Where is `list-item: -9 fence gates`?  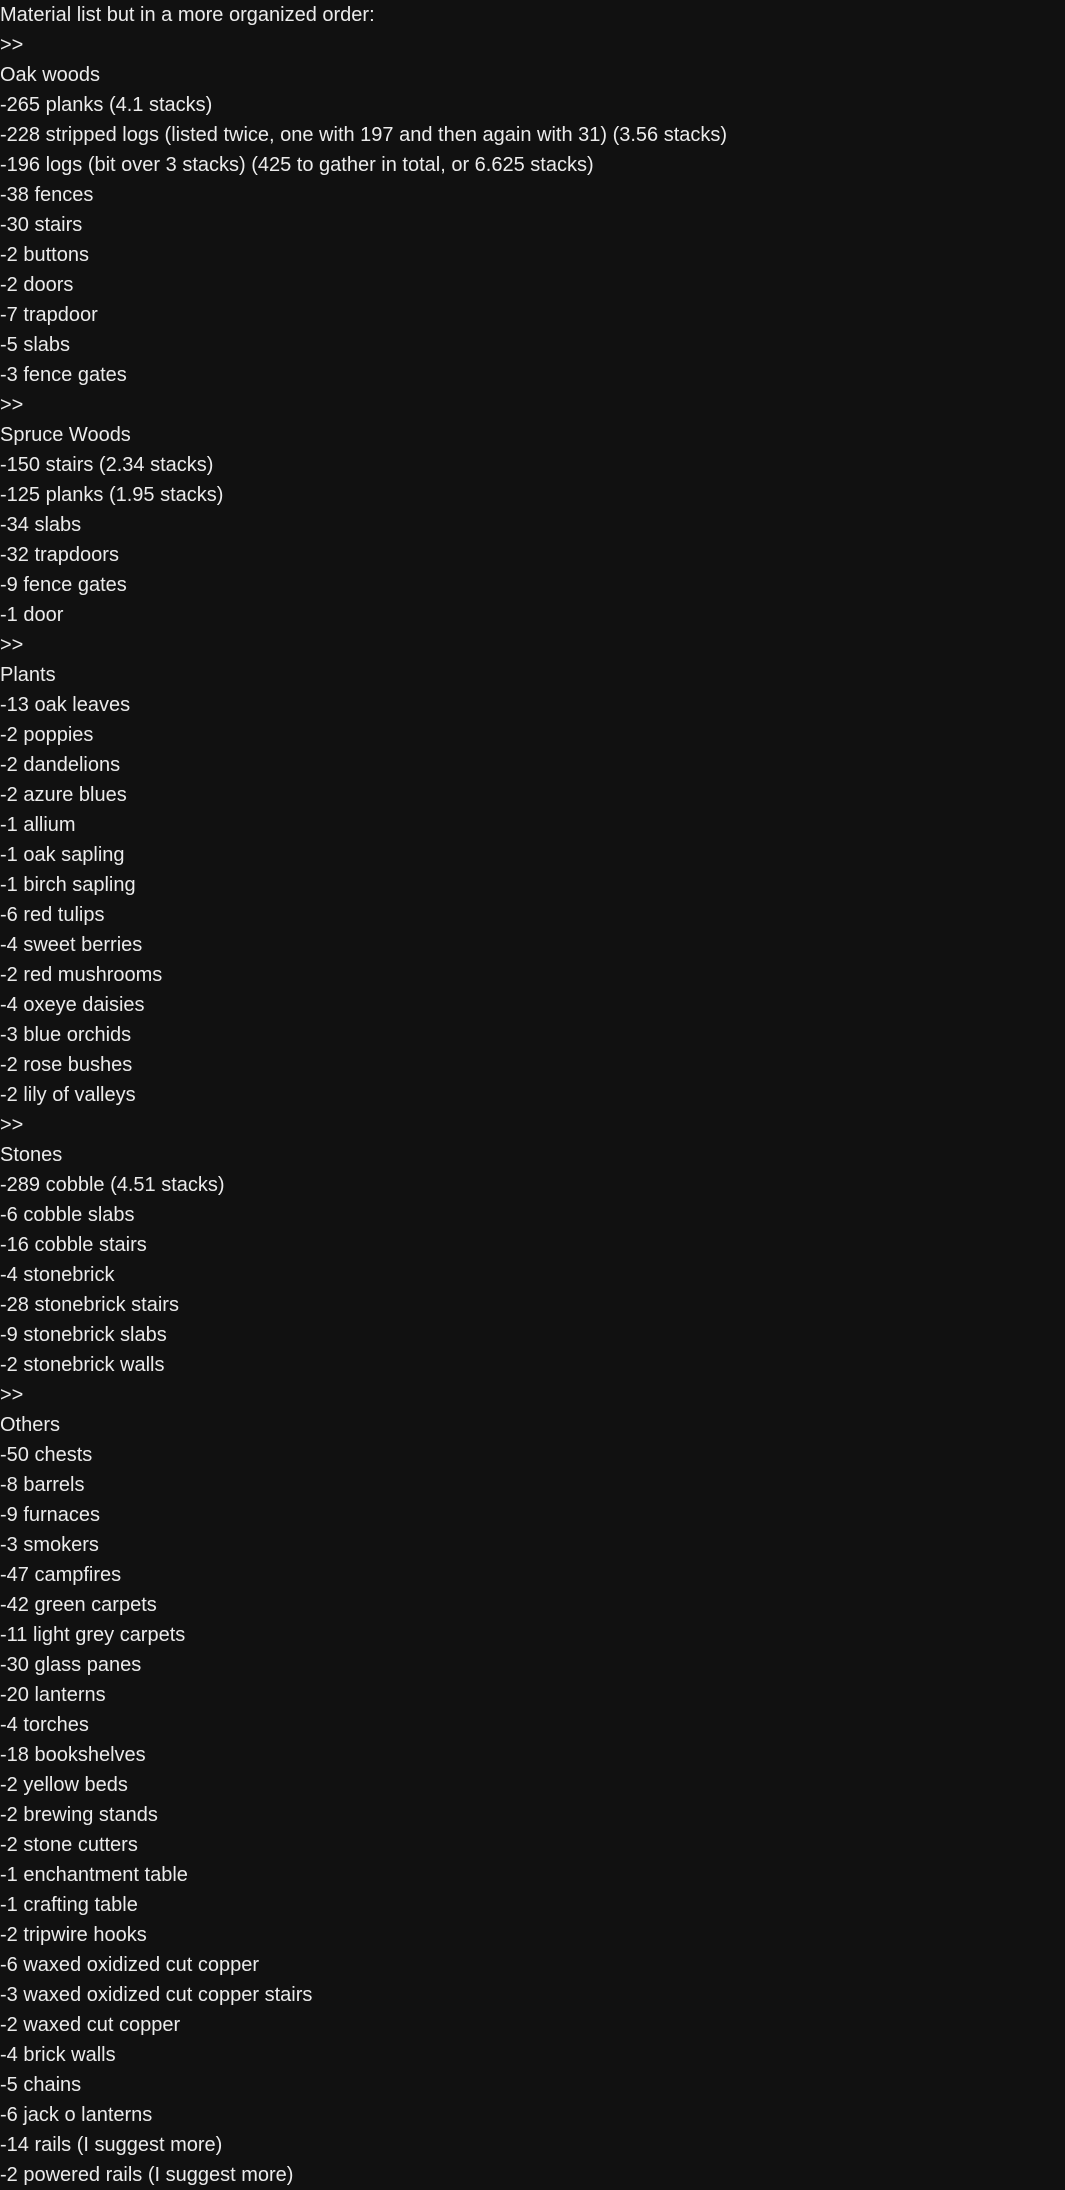 list-item: -9 fence gates is located at coordinates (63, 585).